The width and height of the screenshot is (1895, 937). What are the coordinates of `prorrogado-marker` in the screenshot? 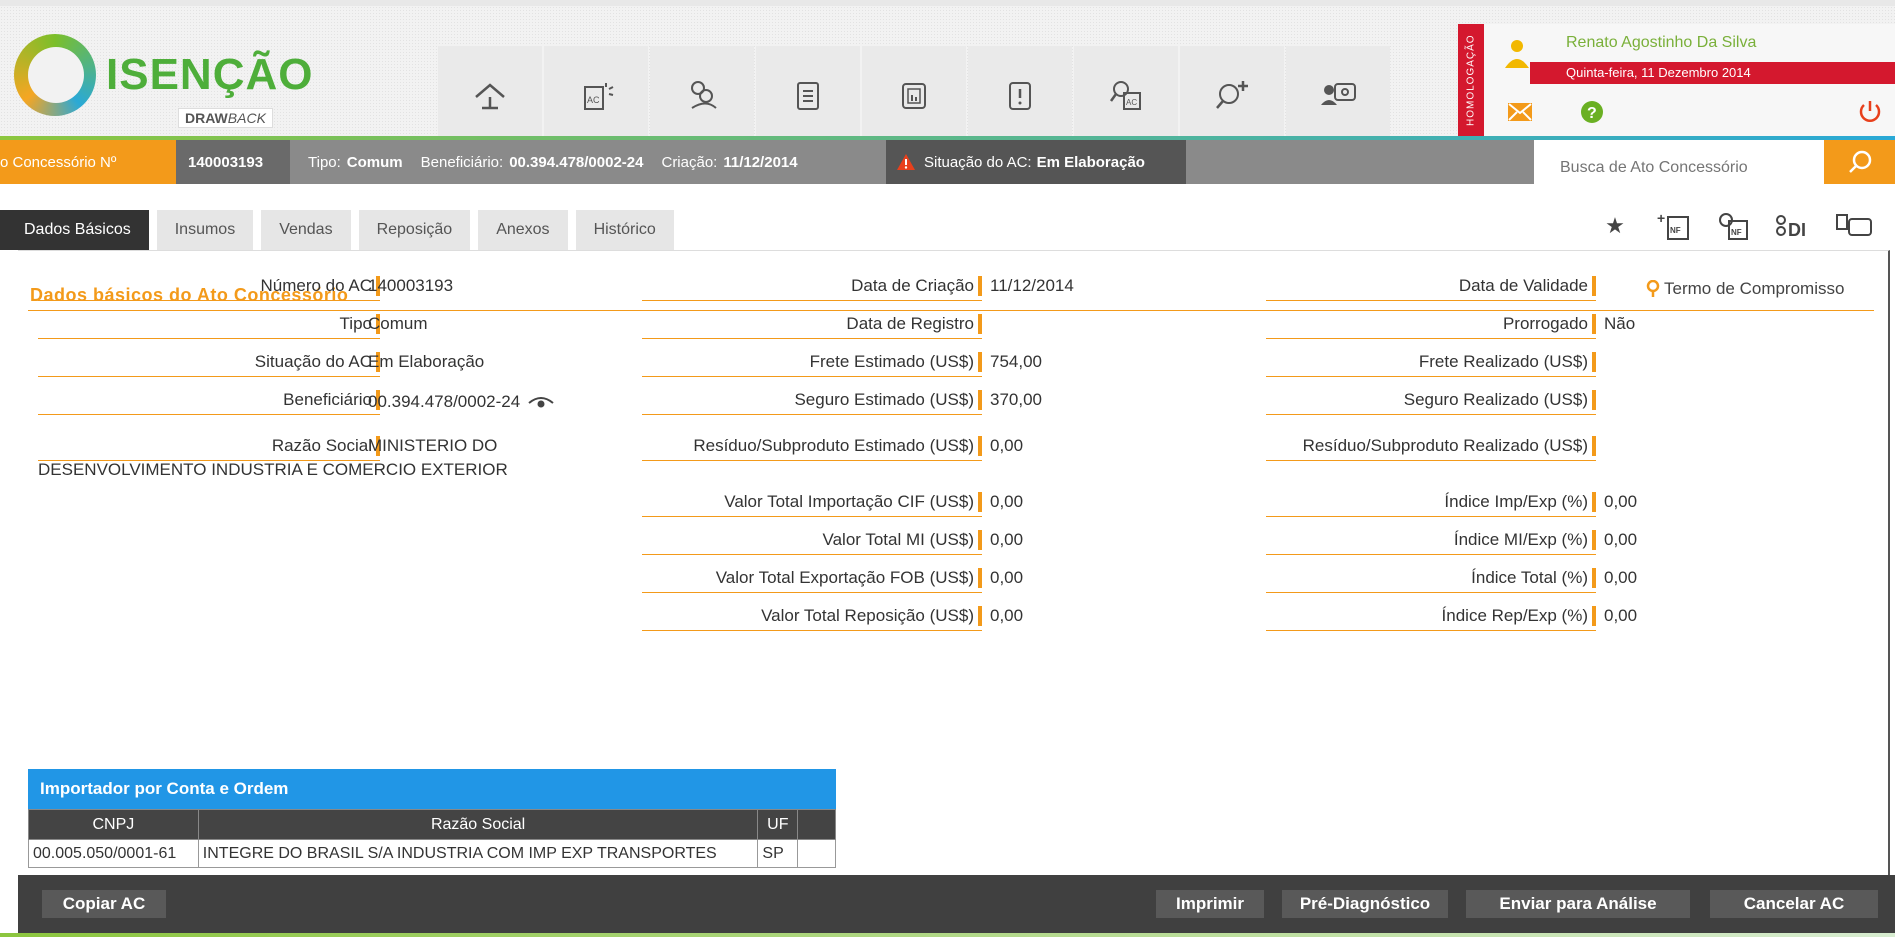 It's located at (1594, 324).